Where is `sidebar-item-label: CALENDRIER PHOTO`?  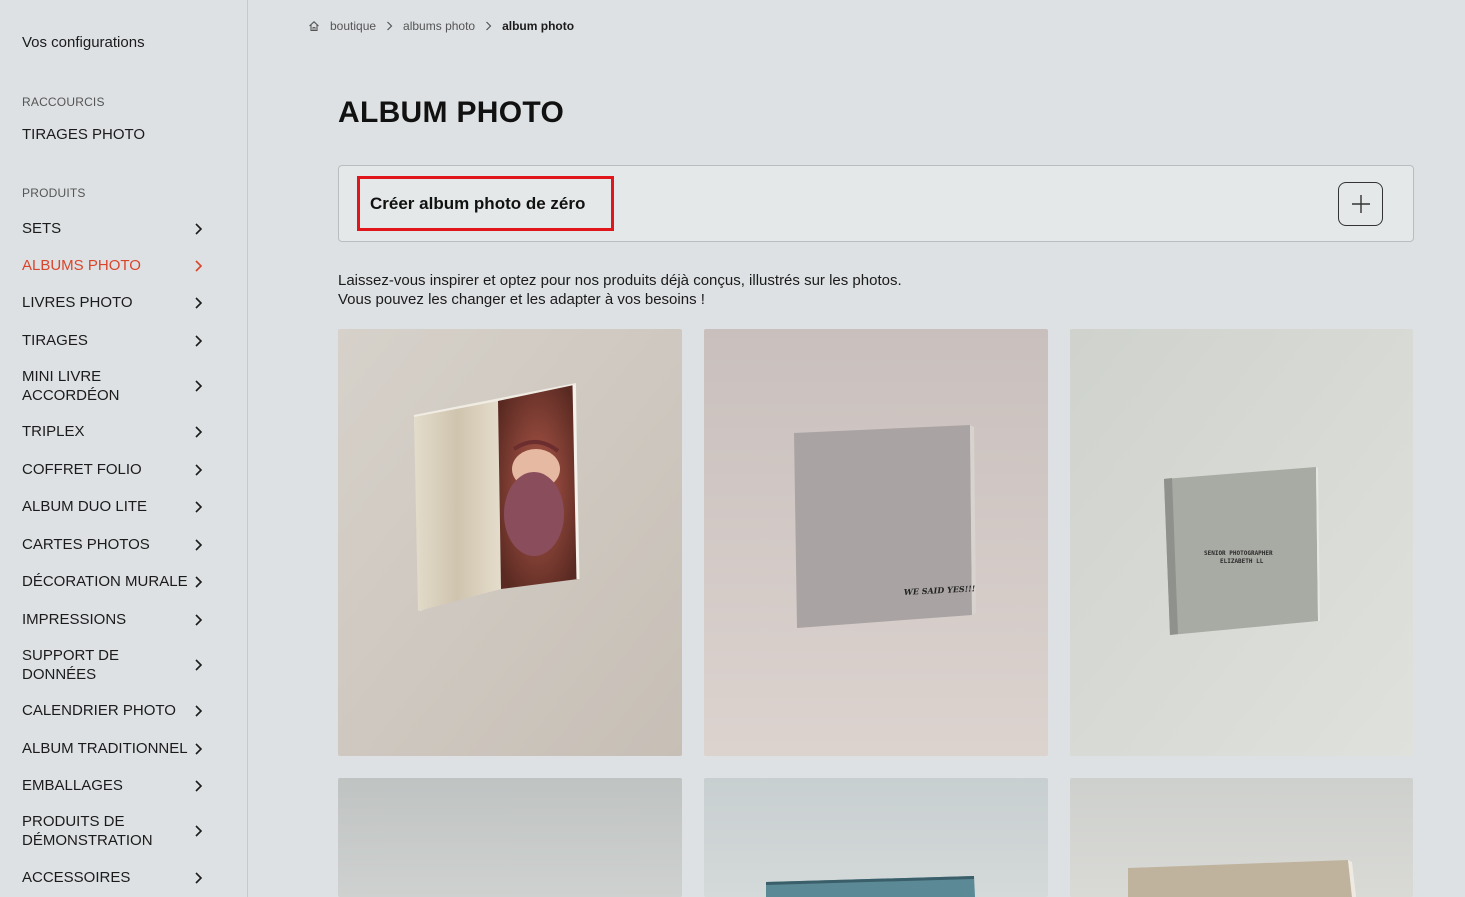
sidebar-item-label: CALENDRIER PHOTO is located at coordinates (99, 710).